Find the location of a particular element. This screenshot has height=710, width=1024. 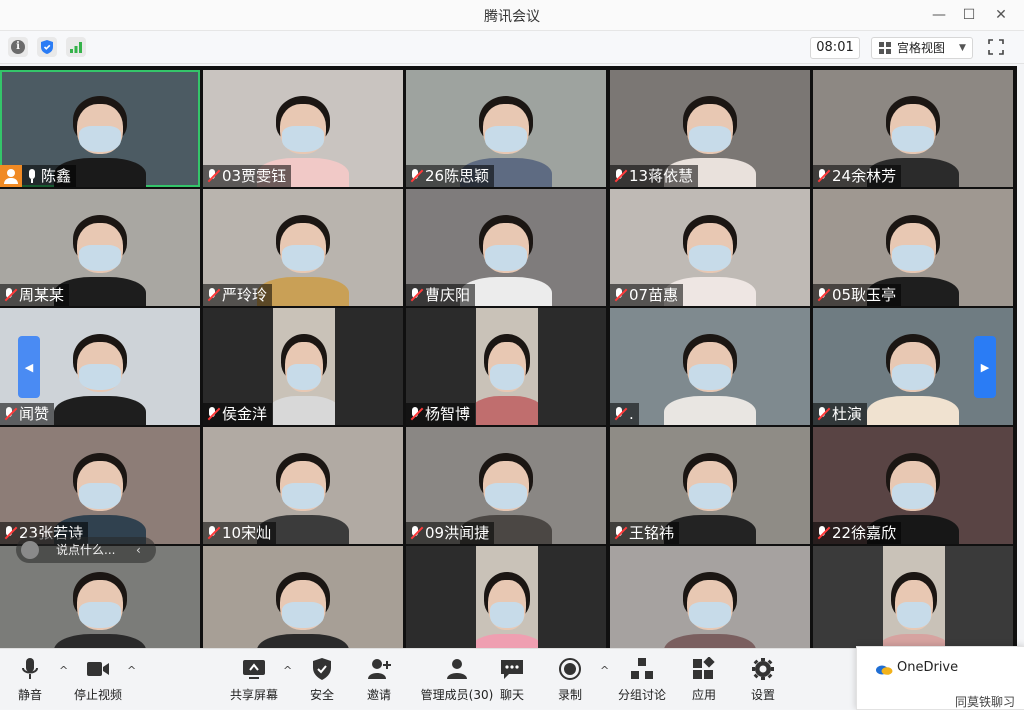

view-mode-dropdown: 宫格视图 ▼ is located at coordinates (922, 48).